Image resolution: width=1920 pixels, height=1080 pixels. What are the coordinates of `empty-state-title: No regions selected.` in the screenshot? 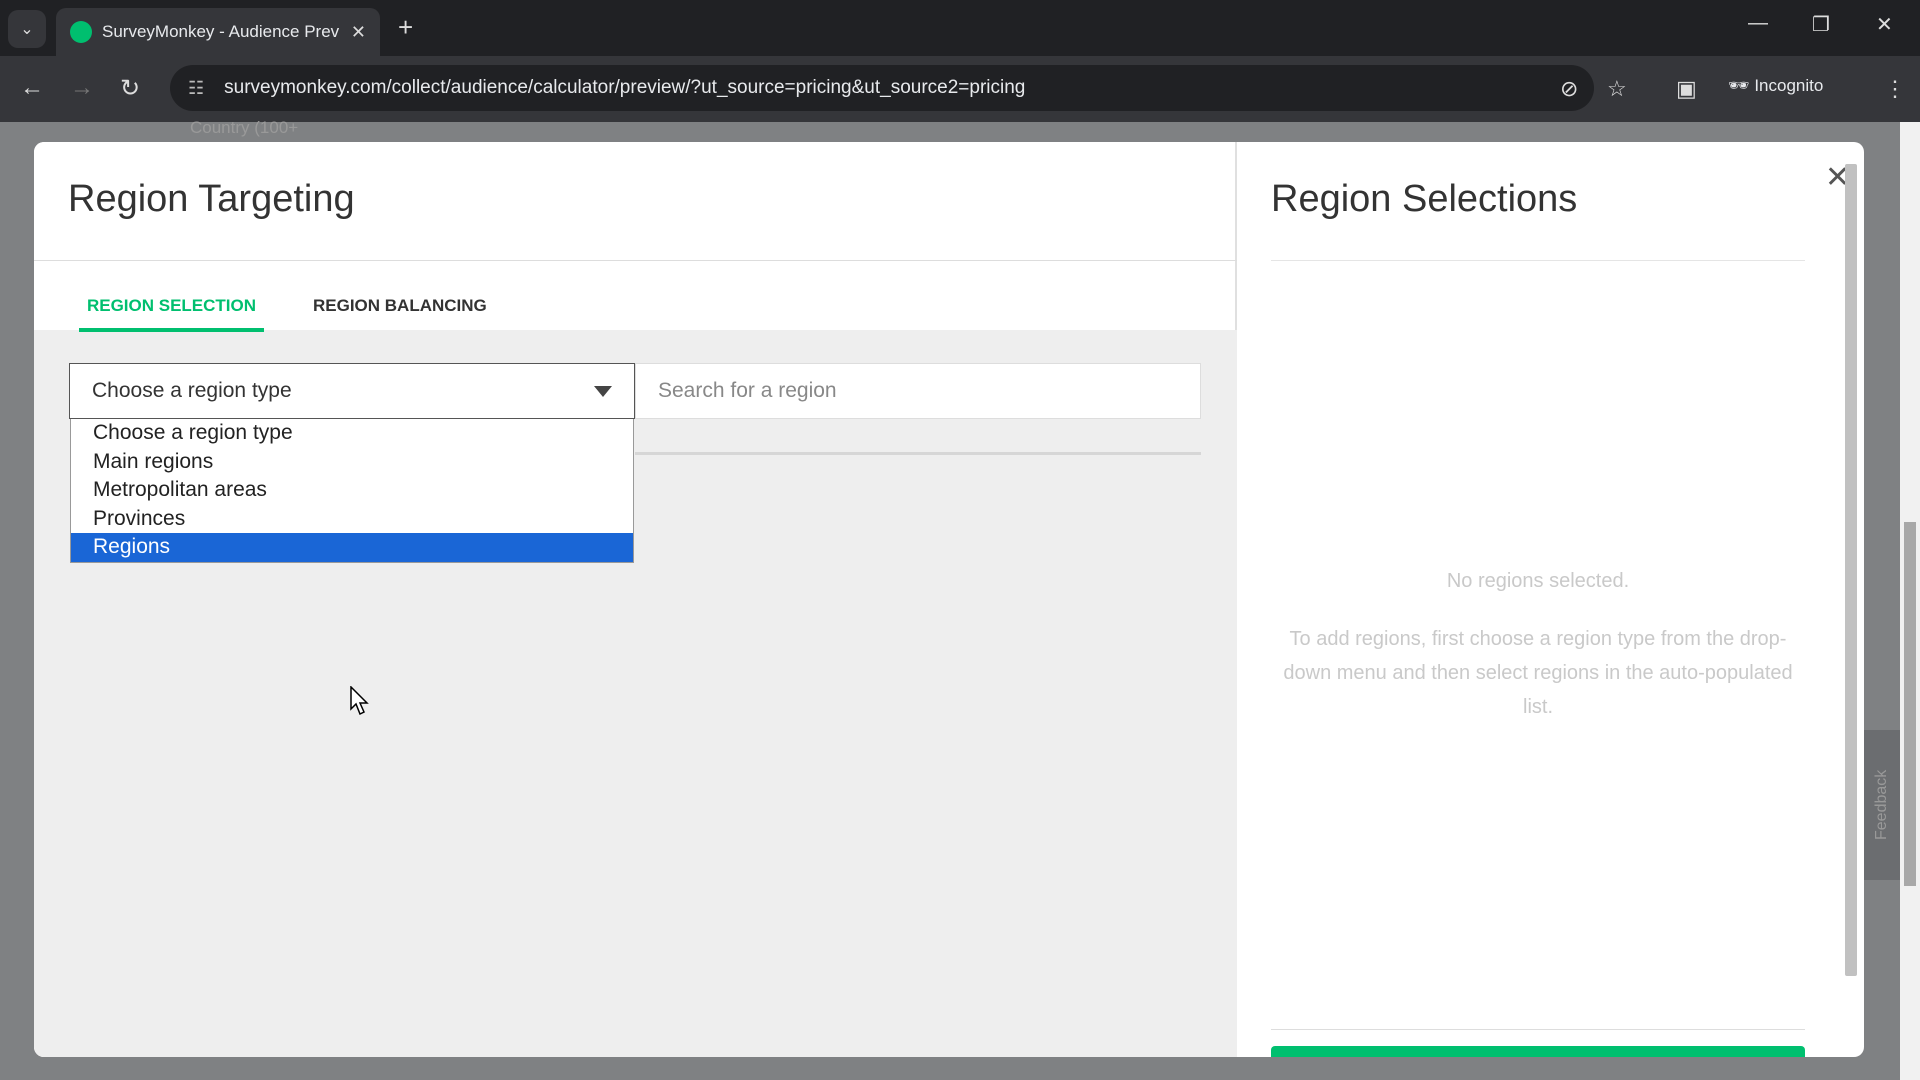 It's located at (1538, 581).